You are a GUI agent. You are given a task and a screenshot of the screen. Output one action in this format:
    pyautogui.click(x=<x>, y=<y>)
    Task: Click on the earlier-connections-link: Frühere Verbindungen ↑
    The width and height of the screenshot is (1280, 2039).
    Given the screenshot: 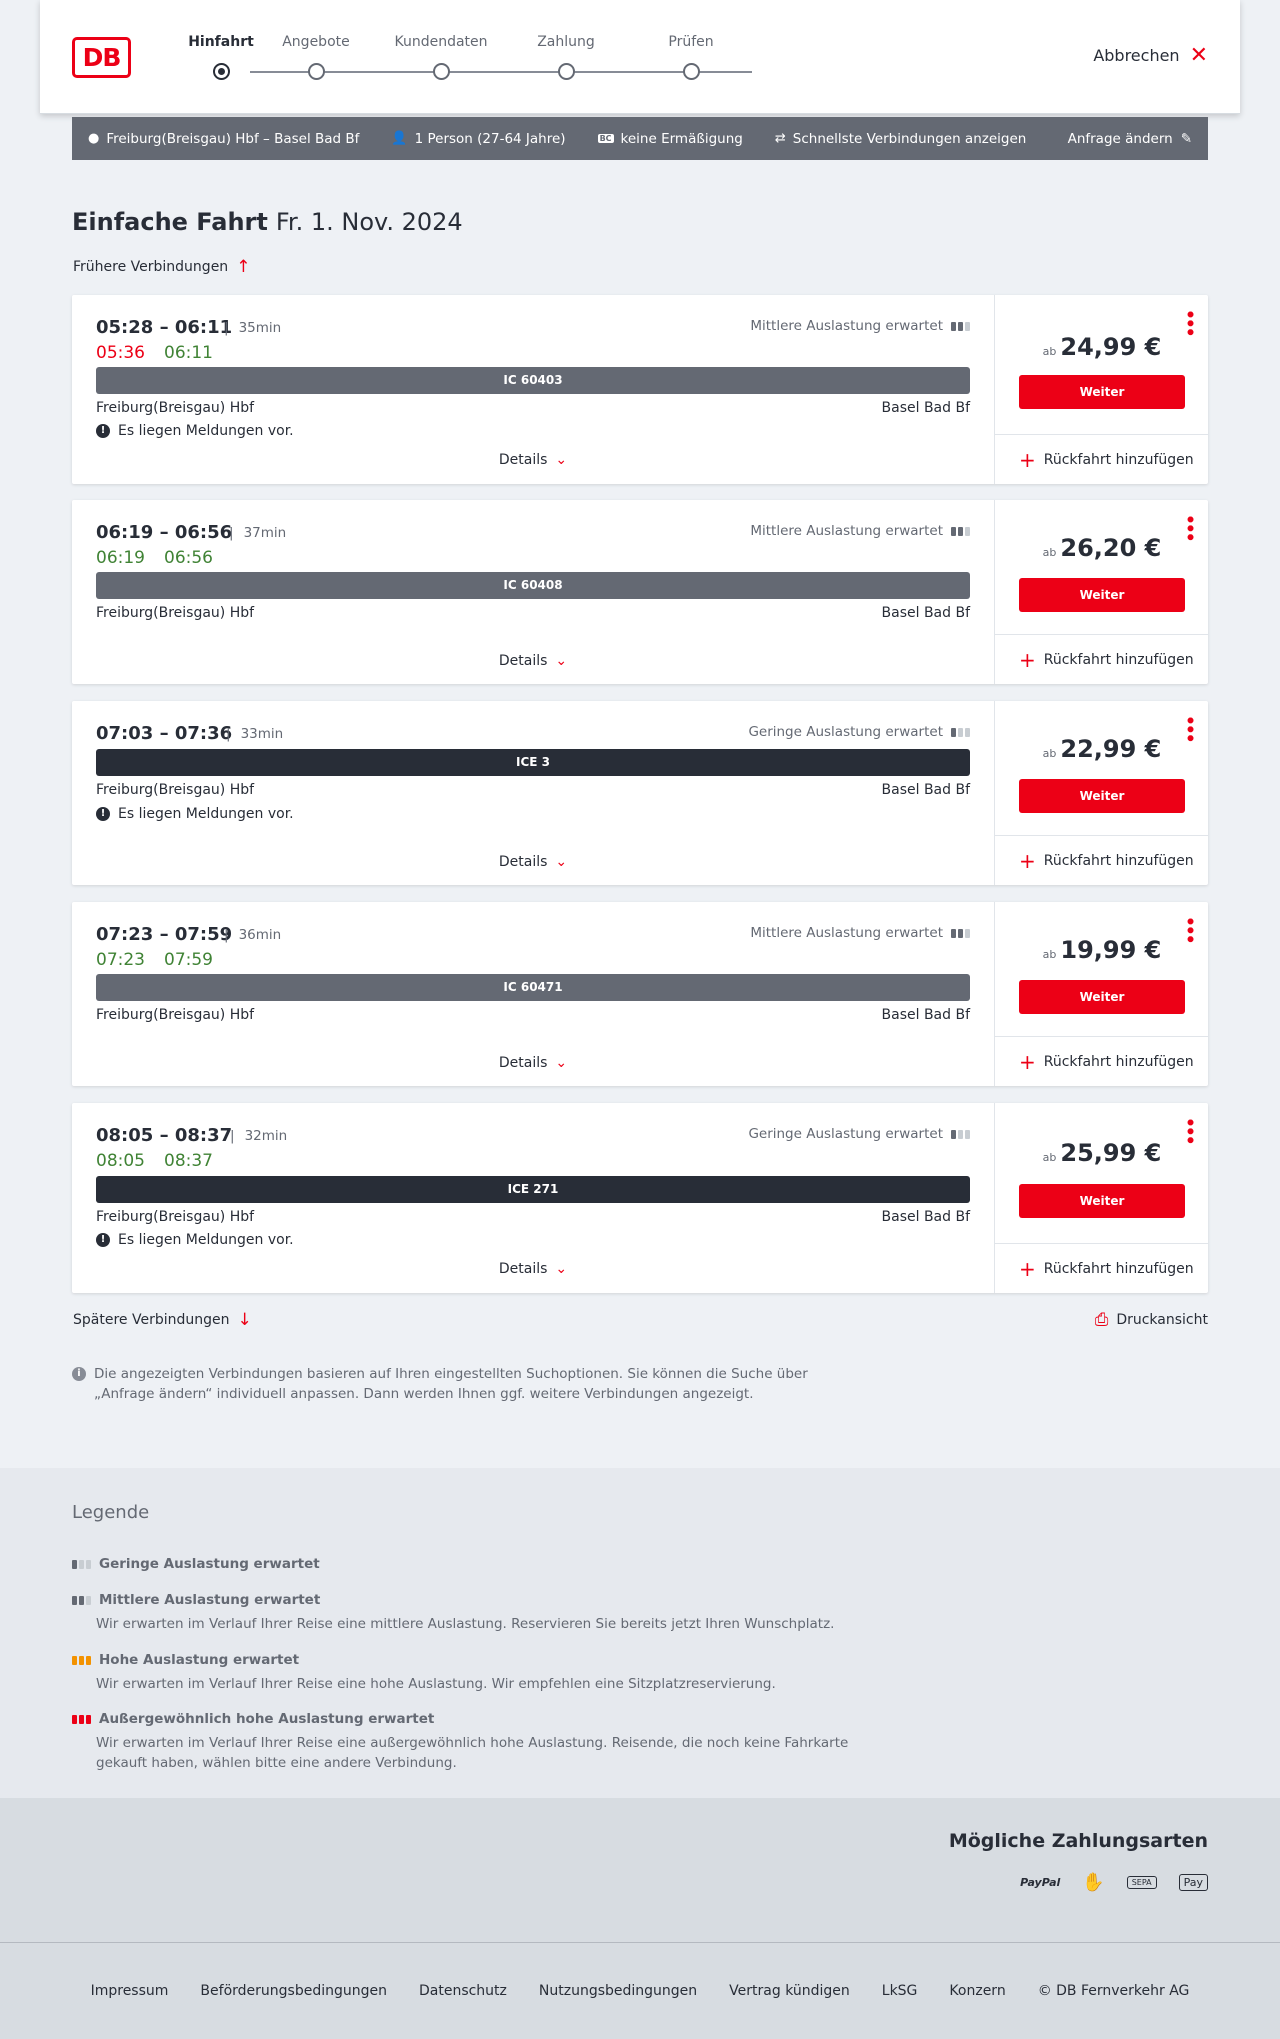 What is the action you would take?
    pyautogui.click(x=161, y=267)
    